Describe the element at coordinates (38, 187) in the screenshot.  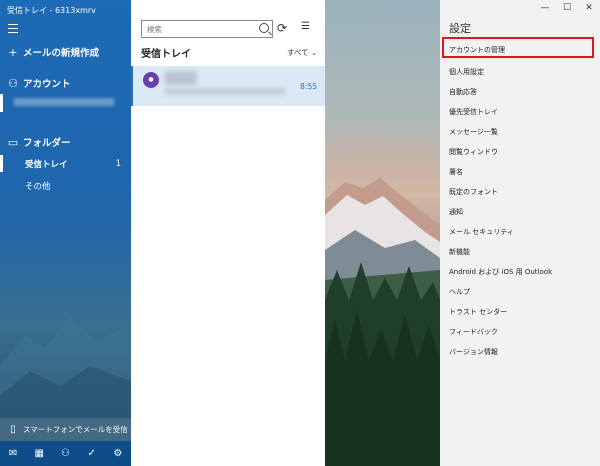
I see `other-label: その他` at that location.